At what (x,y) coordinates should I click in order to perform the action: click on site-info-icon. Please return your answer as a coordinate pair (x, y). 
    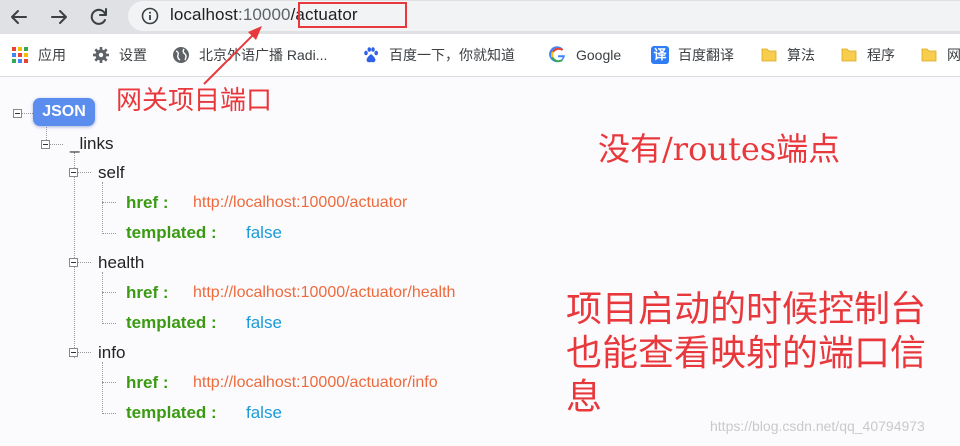
    Looking at the image, I should click on (150, 16).